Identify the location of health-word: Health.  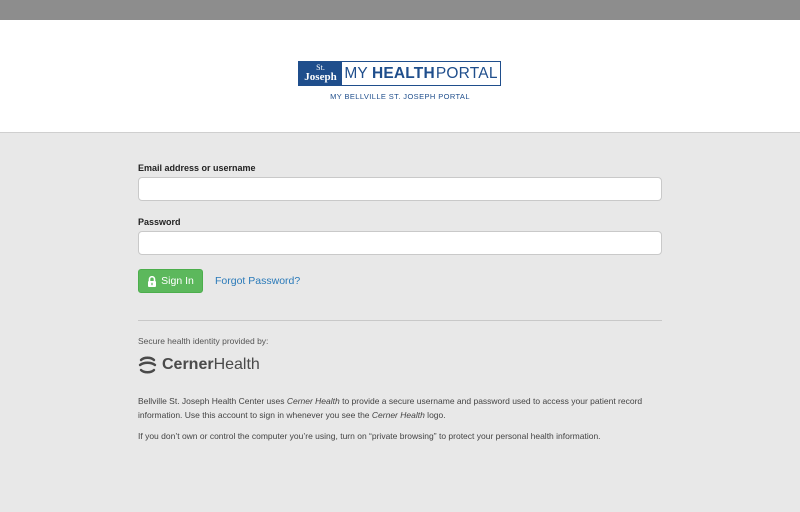
(236, 364).